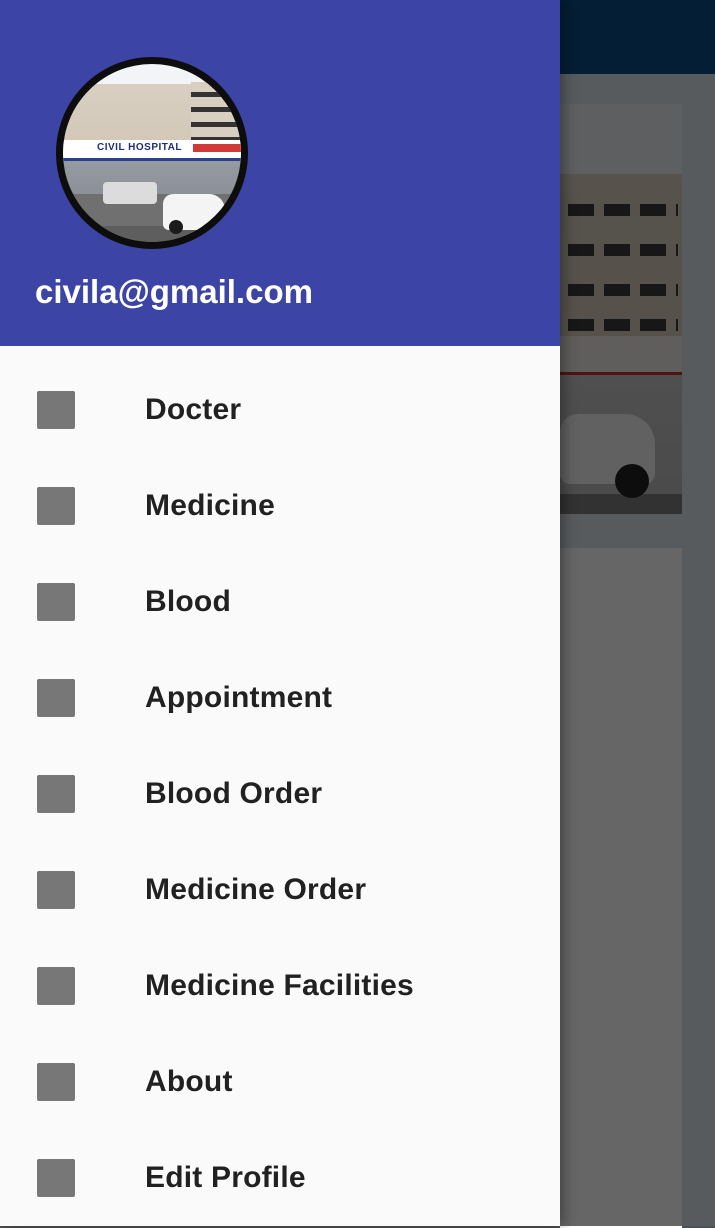 The image size is (715, 1228). What do you see at coordinates (188, 601) in the screenshot?
I see `menu-item-label: Blood` at bounding box center [188, 601].